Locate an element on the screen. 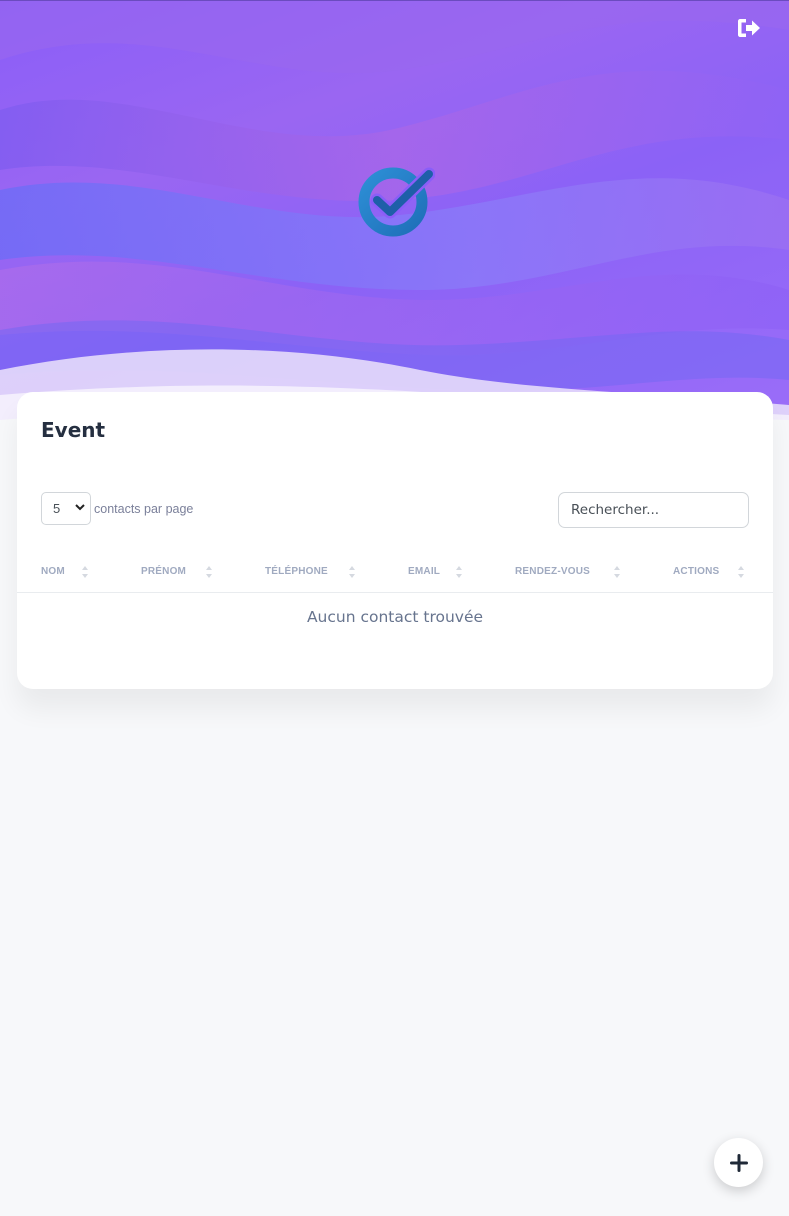 This screenshot has width=789, height=1216. column-header-email: EMAIL is located at coordinates (424, 571).